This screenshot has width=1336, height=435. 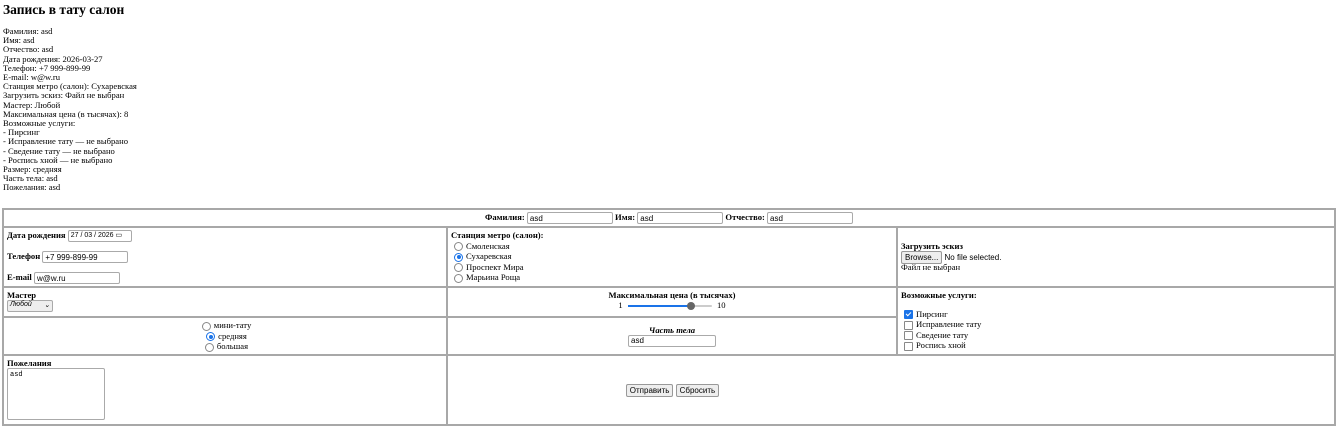 What do you see at coordinates (232, 346) in the screenshot?
I see `option-label: большая` at bounding box center [232, 346].